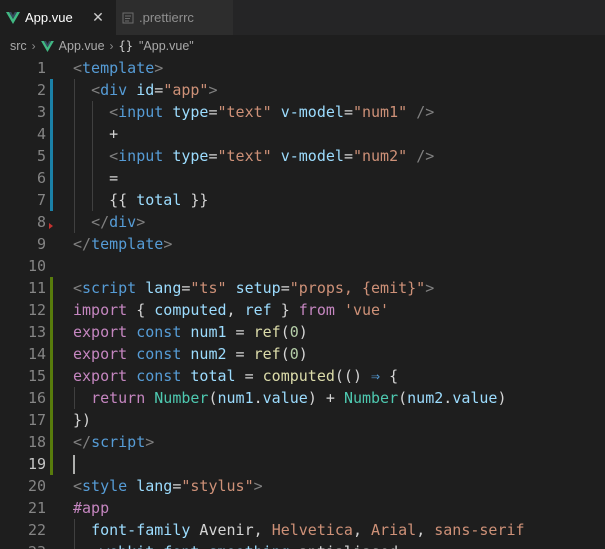 The width and height of the screenshot is (605, 549). Describe the element at coordinates (82, 420) in the screenshot. I see `code-text: })` at that location.